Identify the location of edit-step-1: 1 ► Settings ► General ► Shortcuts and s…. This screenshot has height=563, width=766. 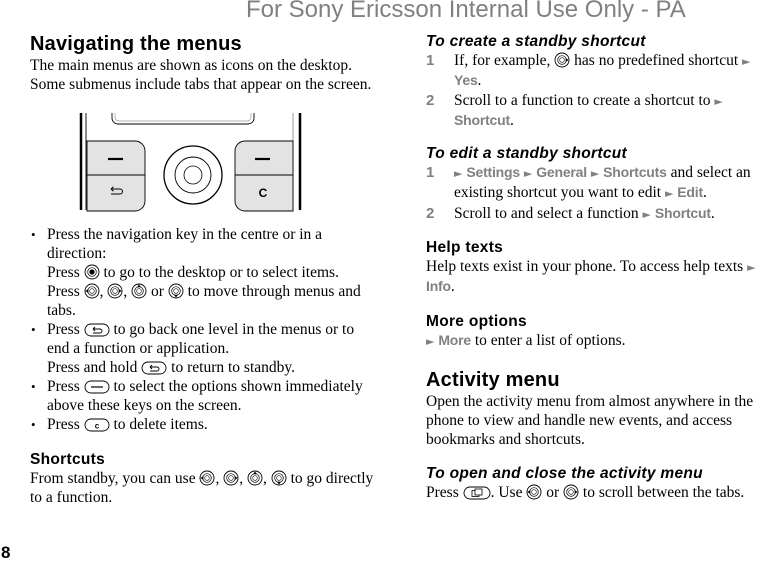
(588, 182).